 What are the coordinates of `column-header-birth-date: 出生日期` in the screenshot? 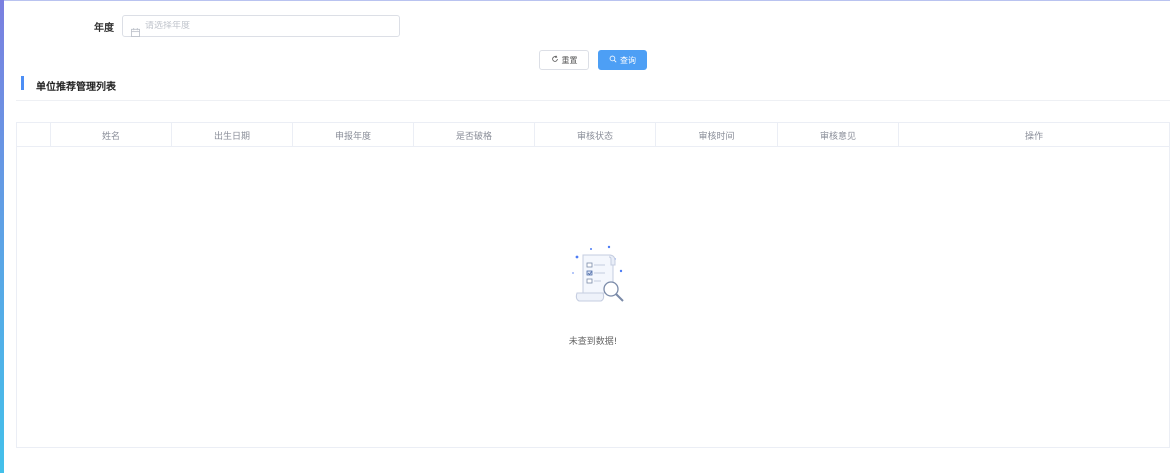 It's located at (232, 135).